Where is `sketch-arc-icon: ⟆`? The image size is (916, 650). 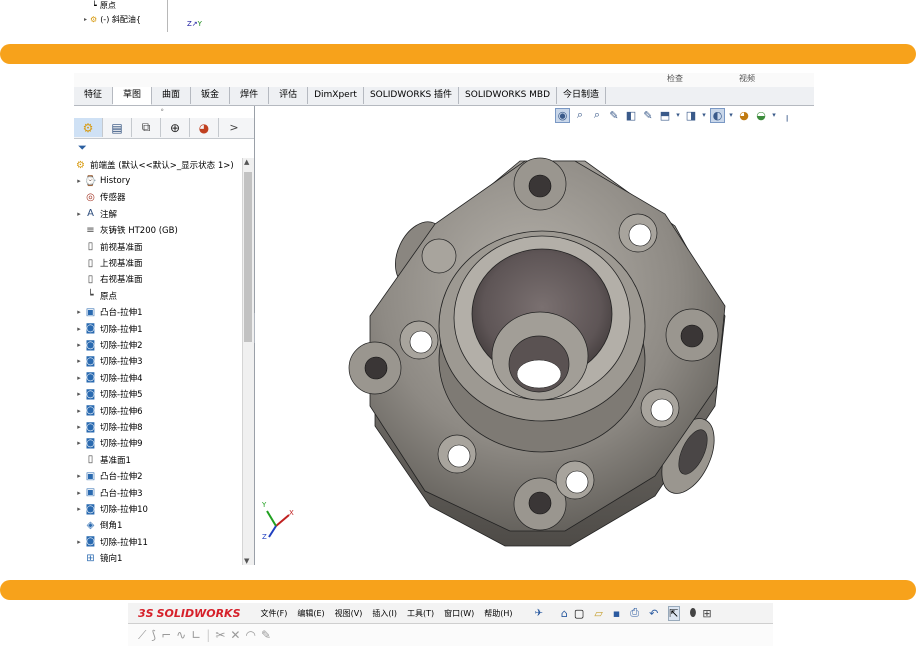 sketch-arc-icon: ⟆ is located at coordinates (153, 635).